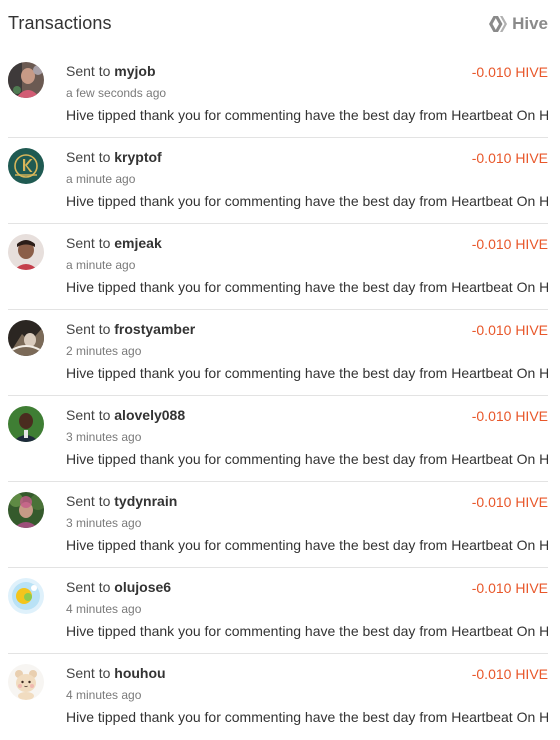 The height and width of the screenshot is (740, 560). Describe the element at coordinates (134, 71) in the screenshot. I see `recipient-link: myjob` at that location.